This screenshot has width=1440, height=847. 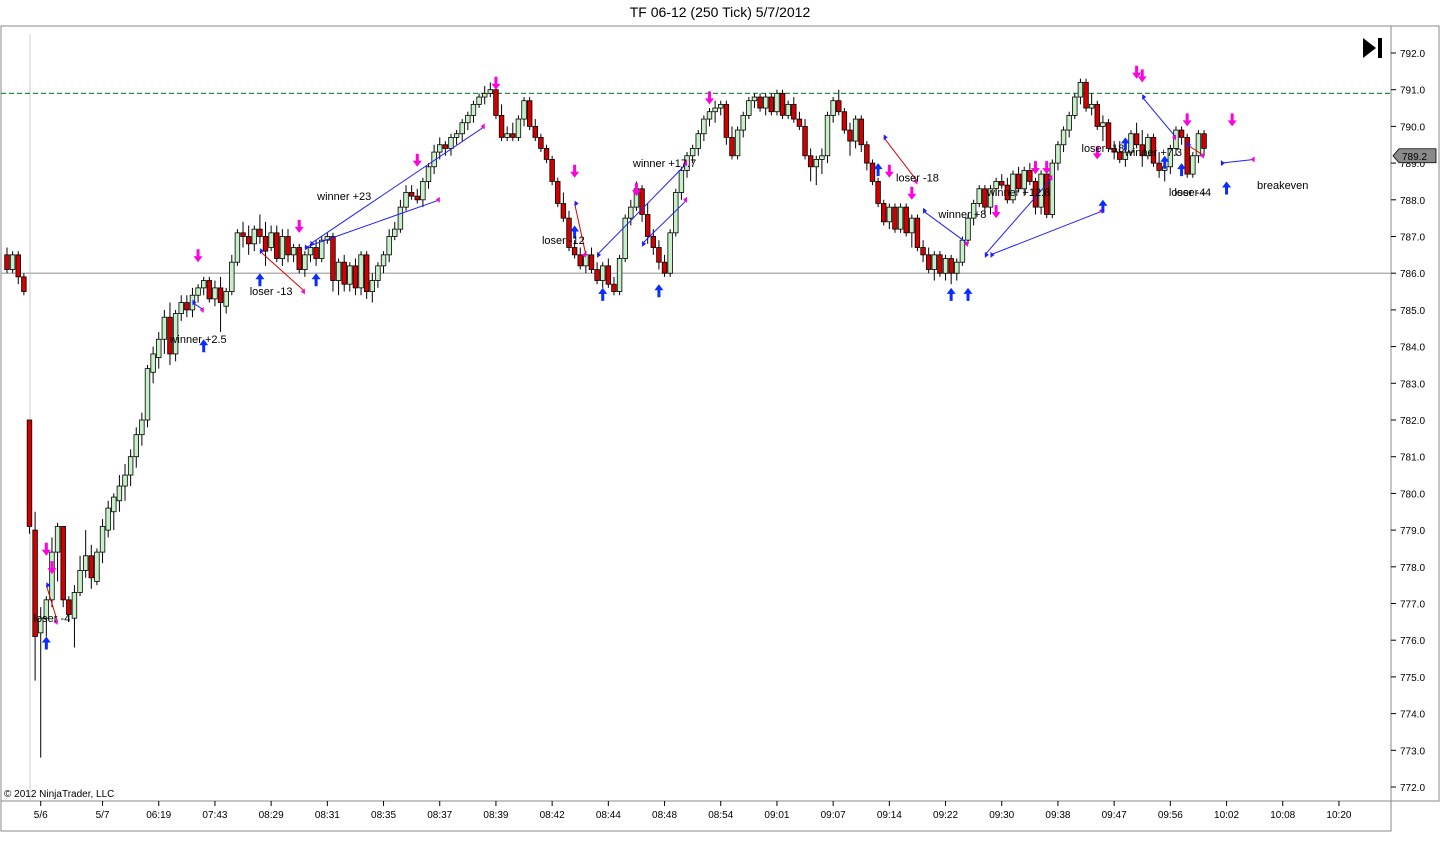 What do you see at coordinates (720, 815) in the screenshot?
I see `x-tick-label: 08:54` at bounding box center [720, 815].